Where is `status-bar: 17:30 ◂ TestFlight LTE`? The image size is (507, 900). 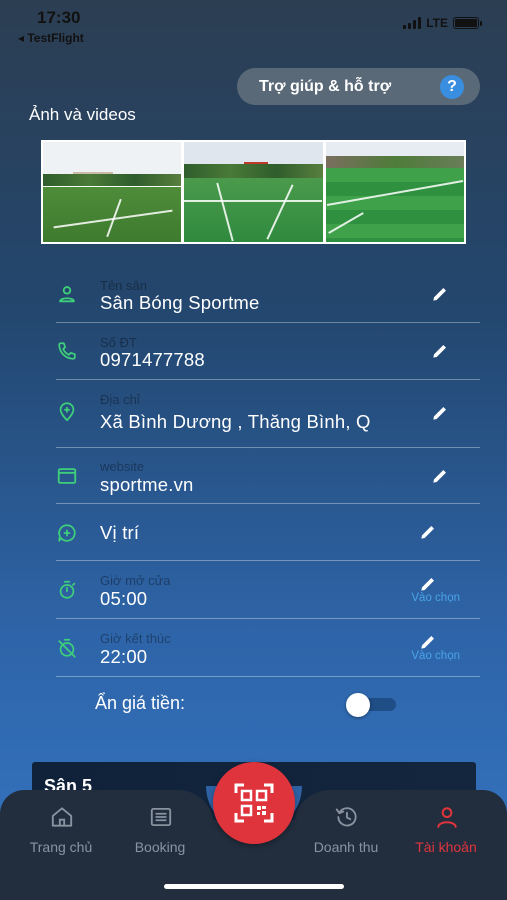 status-bar: 17:30 ◂ TestFlight LTE is located at coordinates (253, 25).